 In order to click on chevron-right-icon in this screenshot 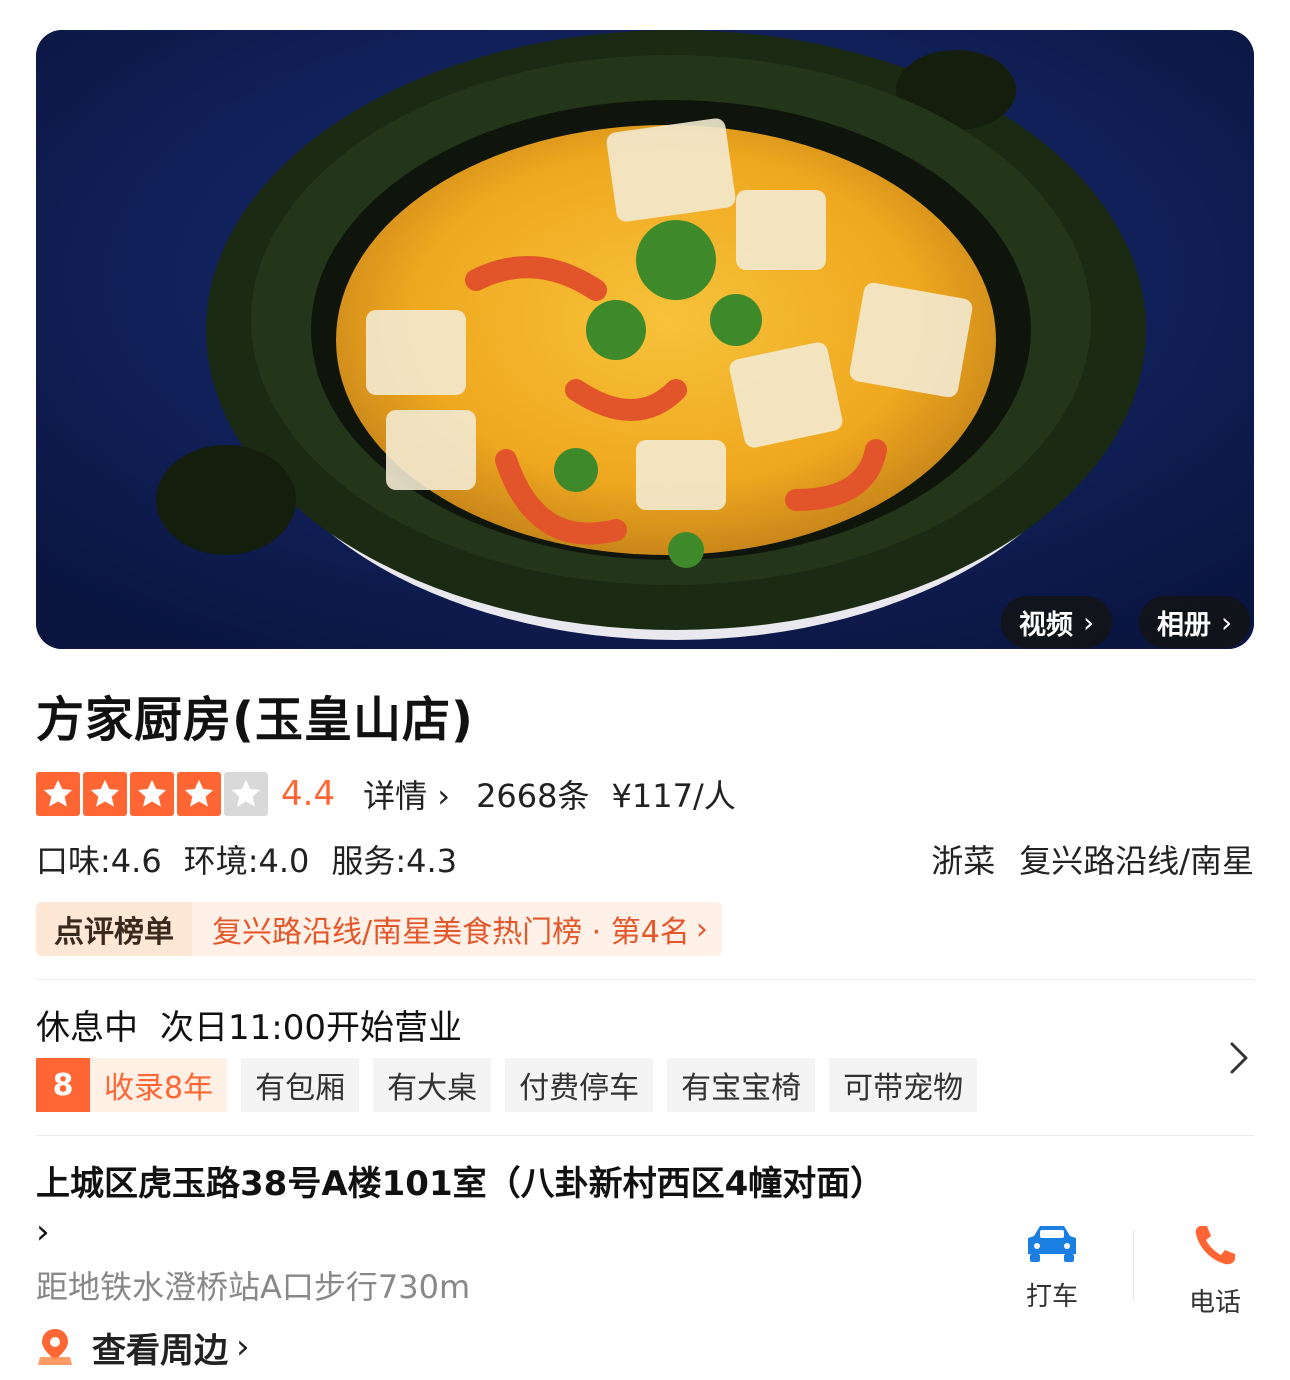, I will do `click(1239, 1060)`.